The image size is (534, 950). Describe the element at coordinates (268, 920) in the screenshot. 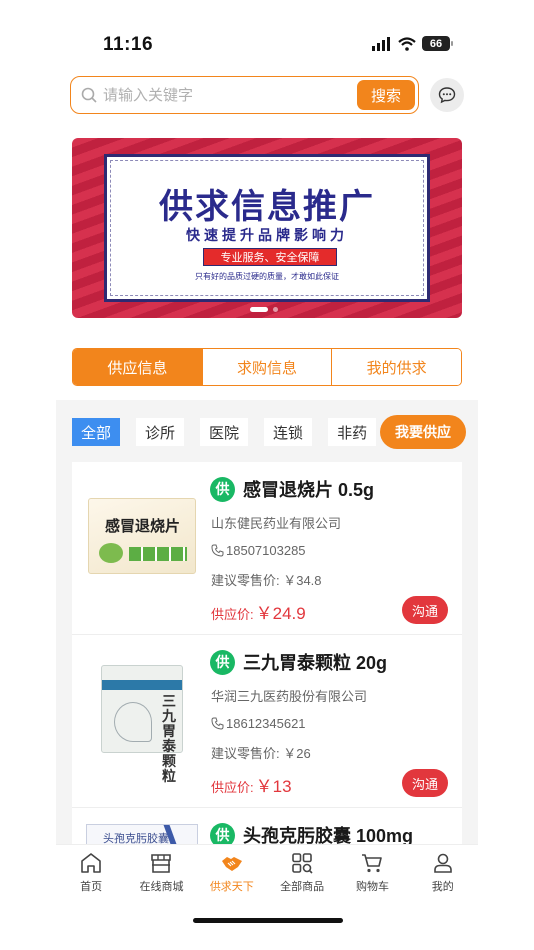

I see `home-indicator` at that location.